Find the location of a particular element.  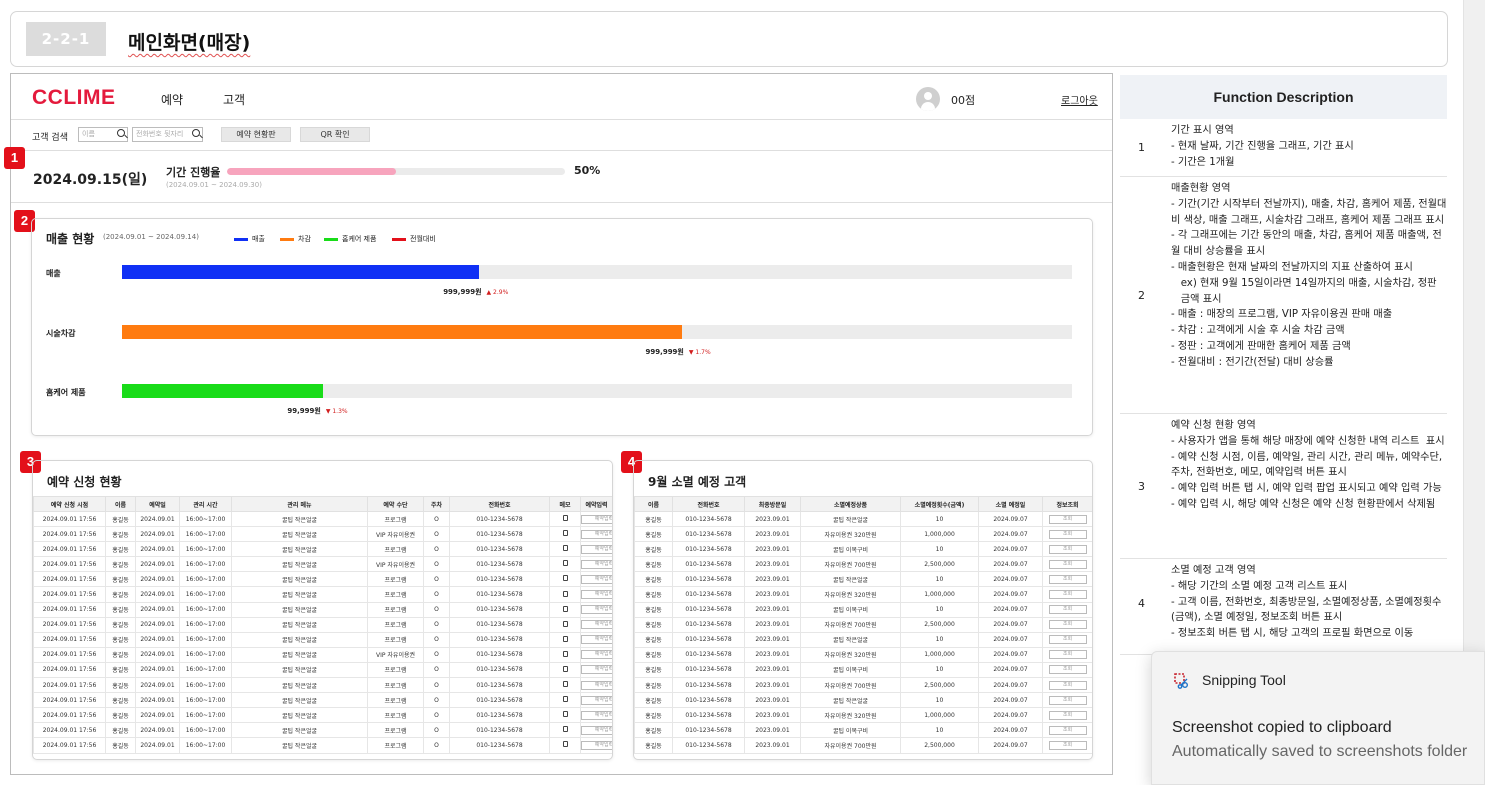

table-cell: 16:00~17:00 is located at coordinates (205, 519).